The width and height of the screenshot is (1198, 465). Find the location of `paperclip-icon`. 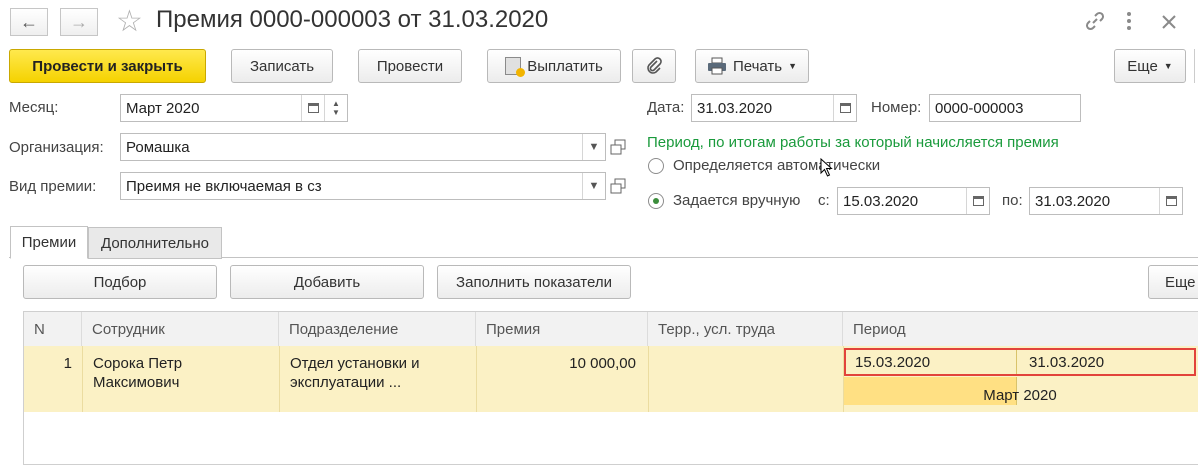

paperclip-icon is located at coordinates (654, 65).